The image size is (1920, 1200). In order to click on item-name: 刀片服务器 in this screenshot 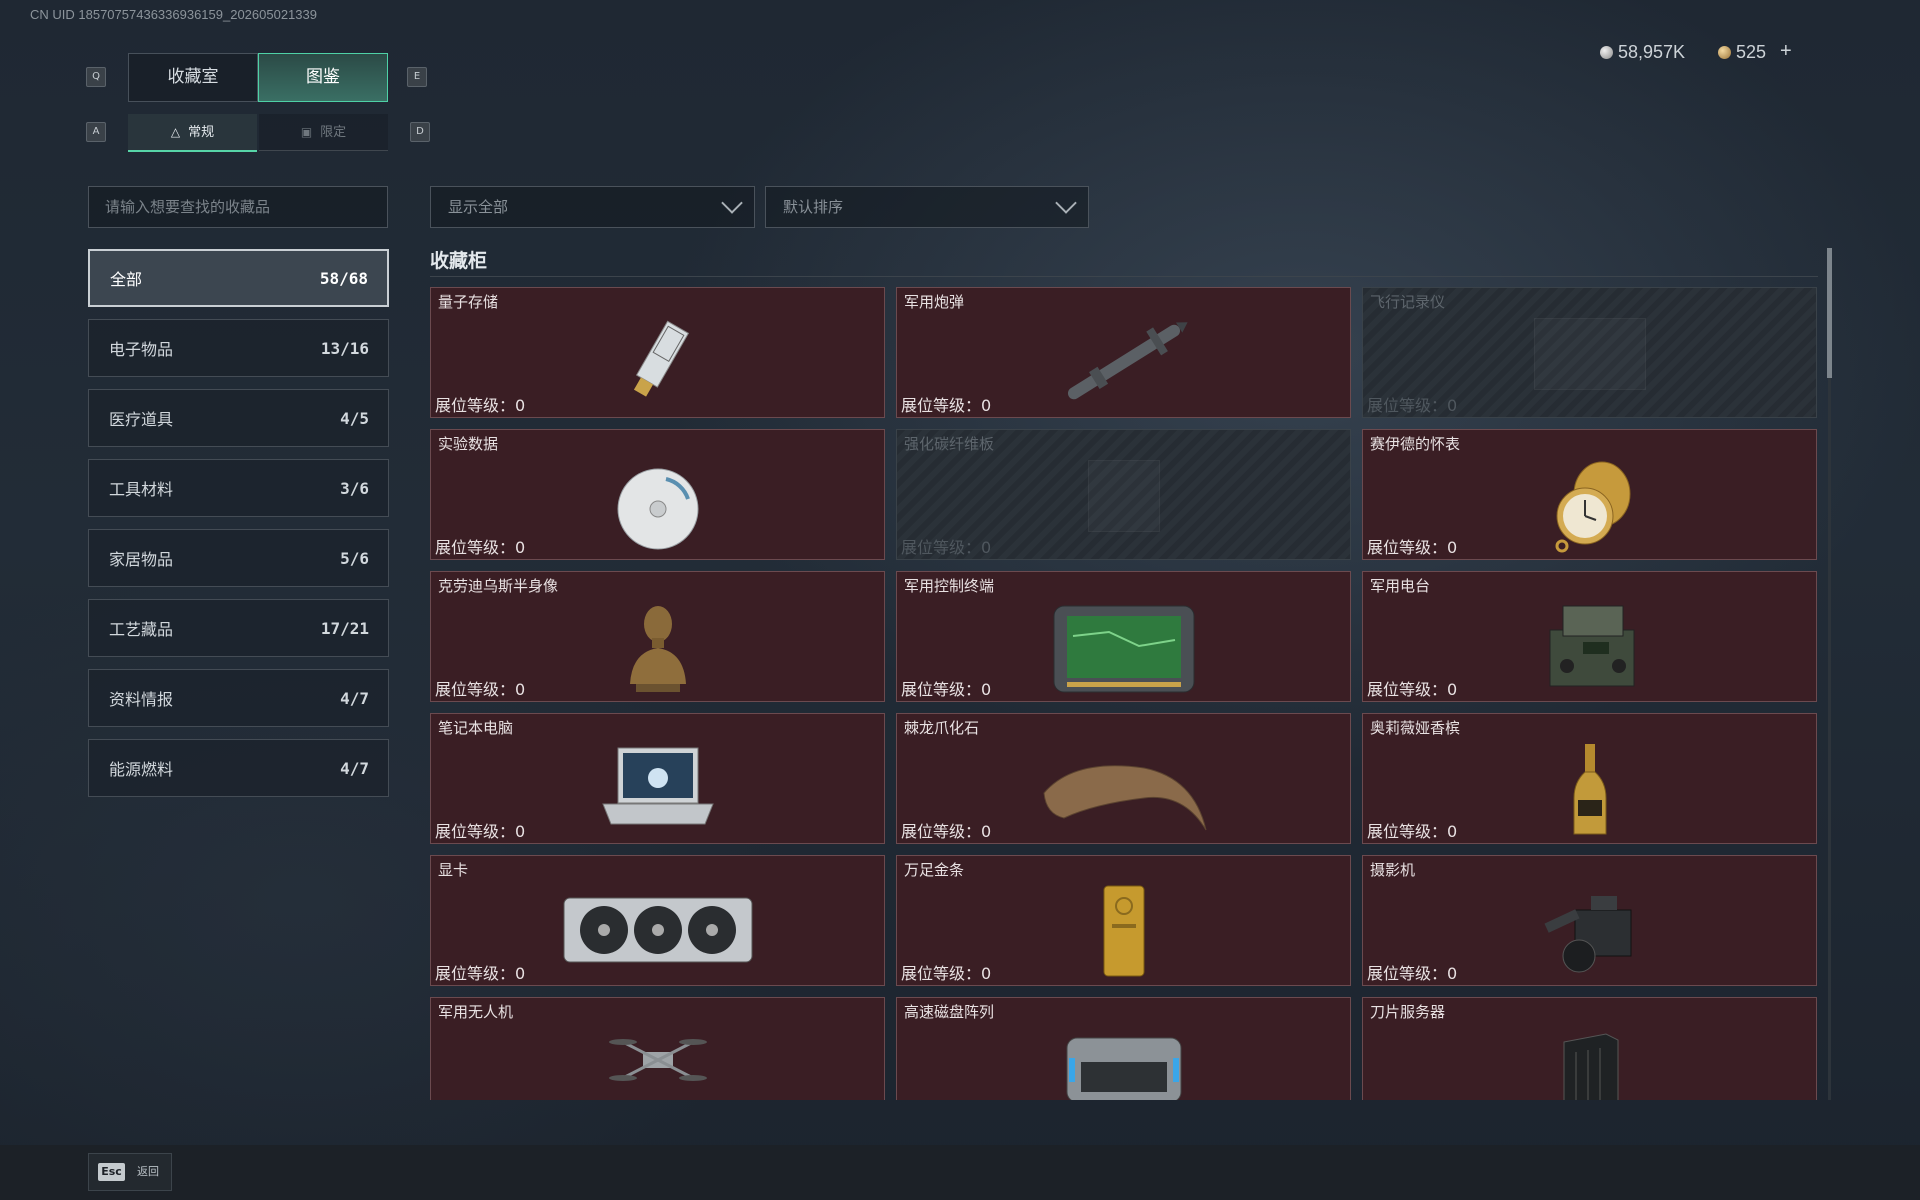, I will do `click(1408, 1012)`.